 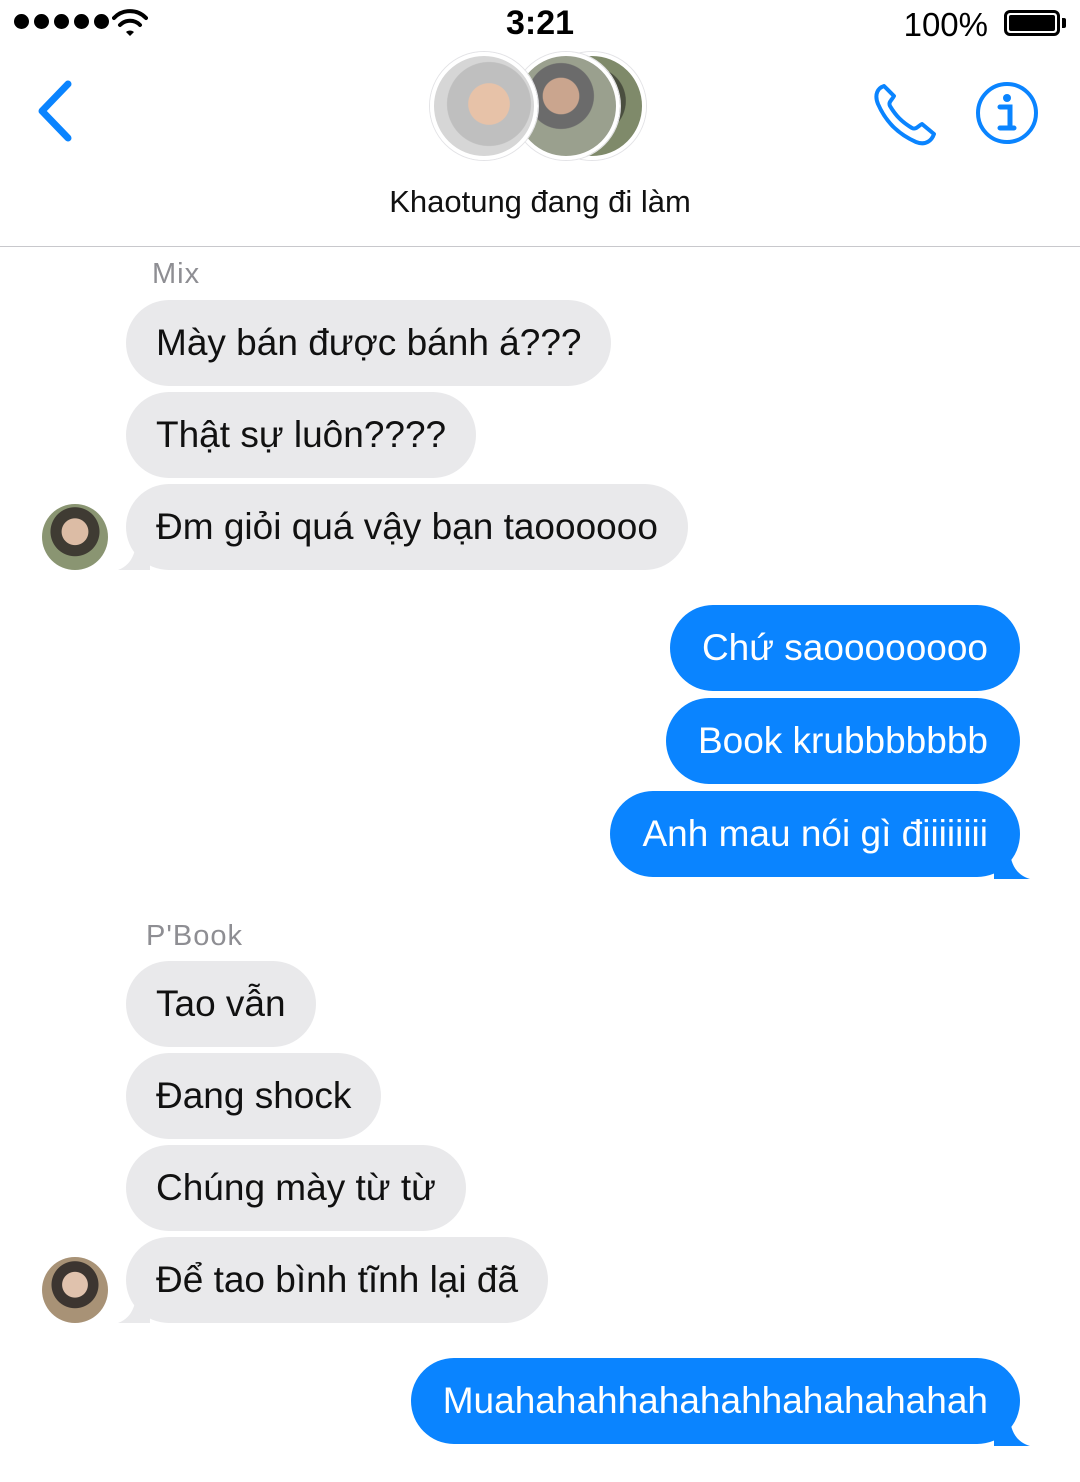 What do you see at coordinates (945, 24) in the screenshot?
I see `battery-percentage: 100%` at bounding box center [945, 24].